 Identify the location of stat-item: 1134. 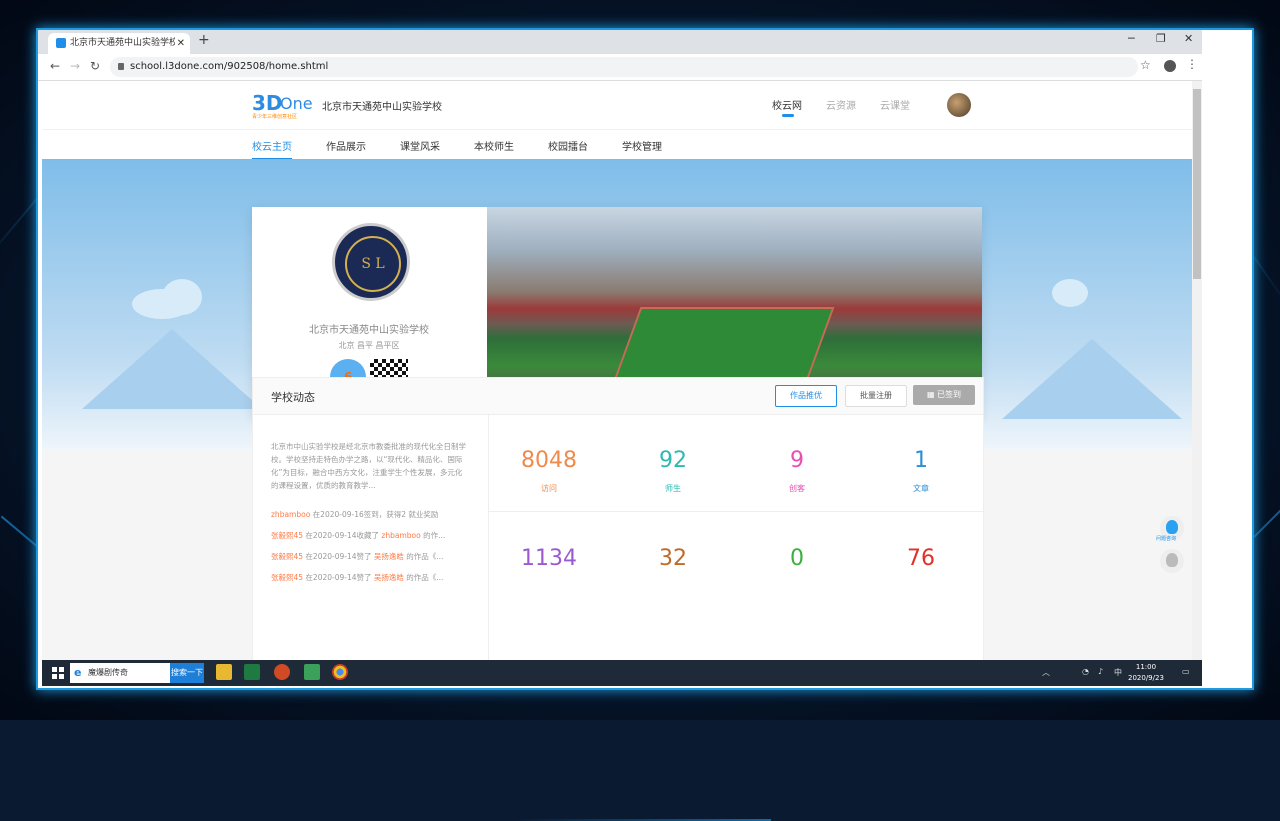
(549, 563).